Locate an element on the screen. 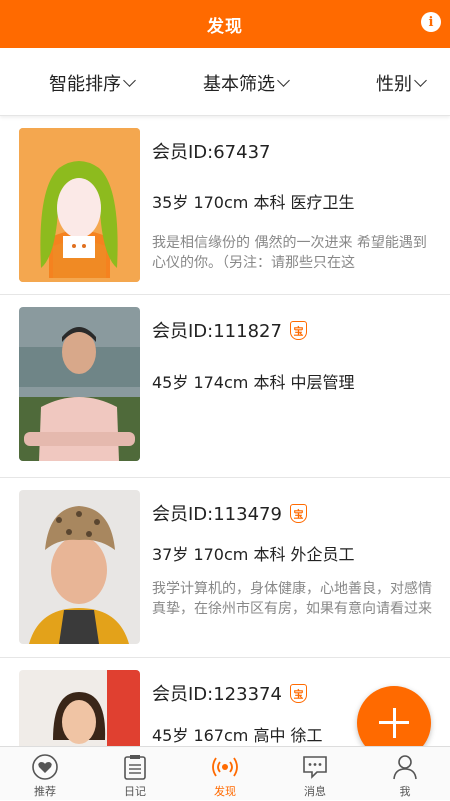 The width and height of the screenshot is (450, 801). tab-diary: 日记 is located at coordinates (135, 774).